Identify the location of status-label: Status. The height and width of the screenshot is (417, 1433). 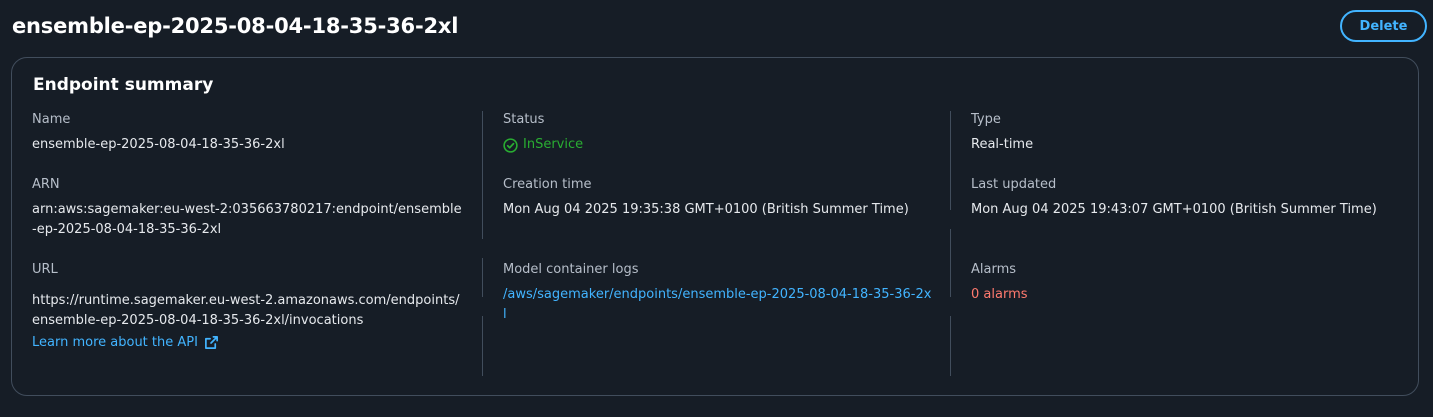
(524, 119).